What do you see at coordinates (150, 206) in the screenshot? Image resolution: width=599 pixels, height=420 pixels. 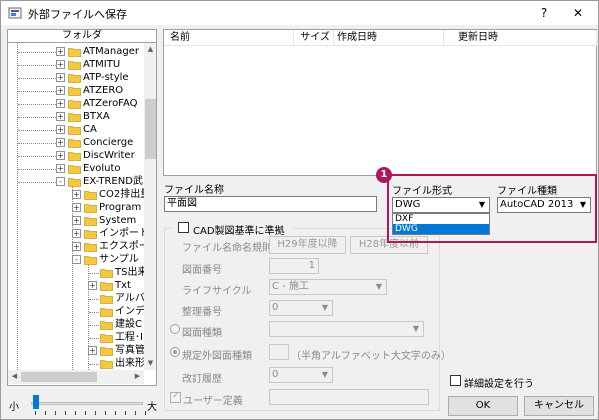 I see `folder-tree-vertical-scrollbar: ▲ ▼` at bounding box center [150, 206].